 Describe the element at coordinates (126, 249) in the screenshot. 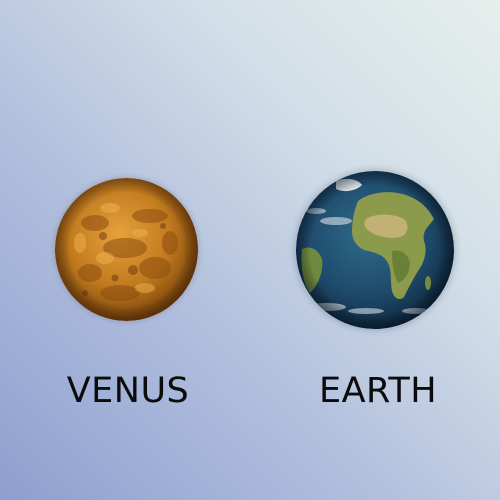

I see `venus-planet-image` at that location.